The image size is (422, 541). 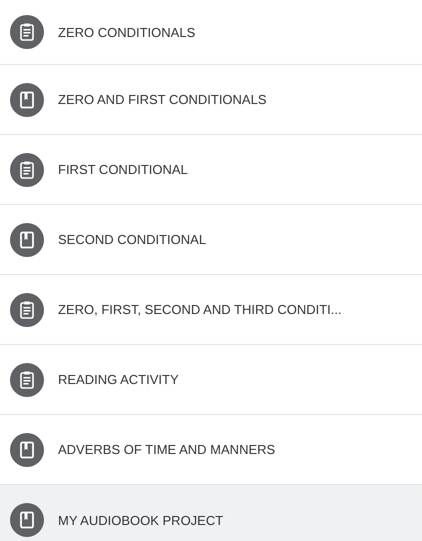 I want to click on item-title: FIRST CONDITIONAL, so click(x=123, y=169).